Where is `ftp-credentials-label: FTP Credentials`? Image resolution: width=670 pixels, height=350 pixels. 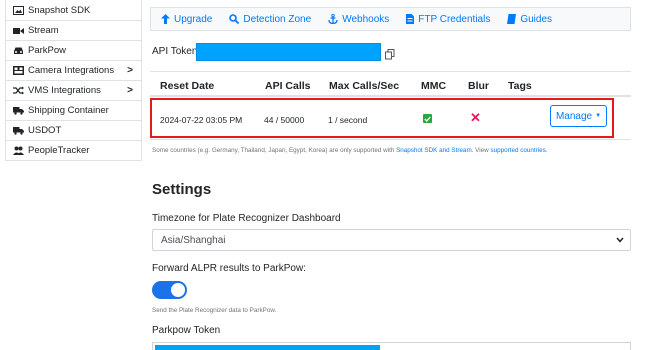 ftp-credentials-label: FTP Credentials is located at coordinates (454, 19).